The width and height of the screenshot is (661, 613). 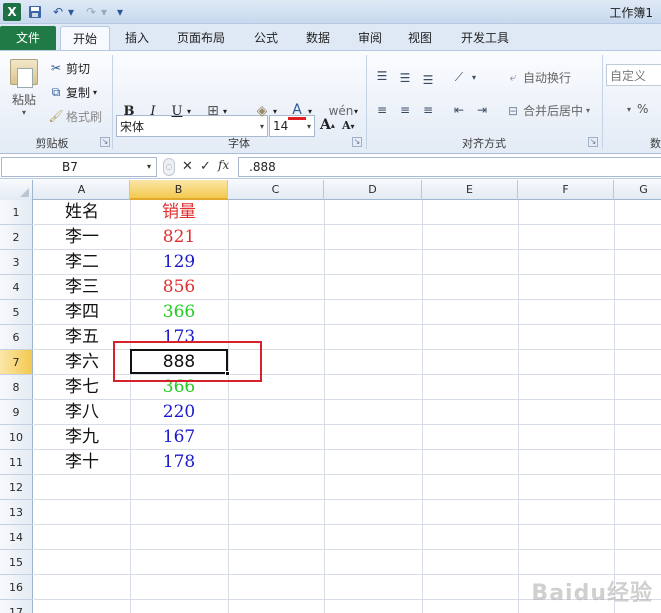 I want to click on row-header: 3, so click(x=16, y=262).